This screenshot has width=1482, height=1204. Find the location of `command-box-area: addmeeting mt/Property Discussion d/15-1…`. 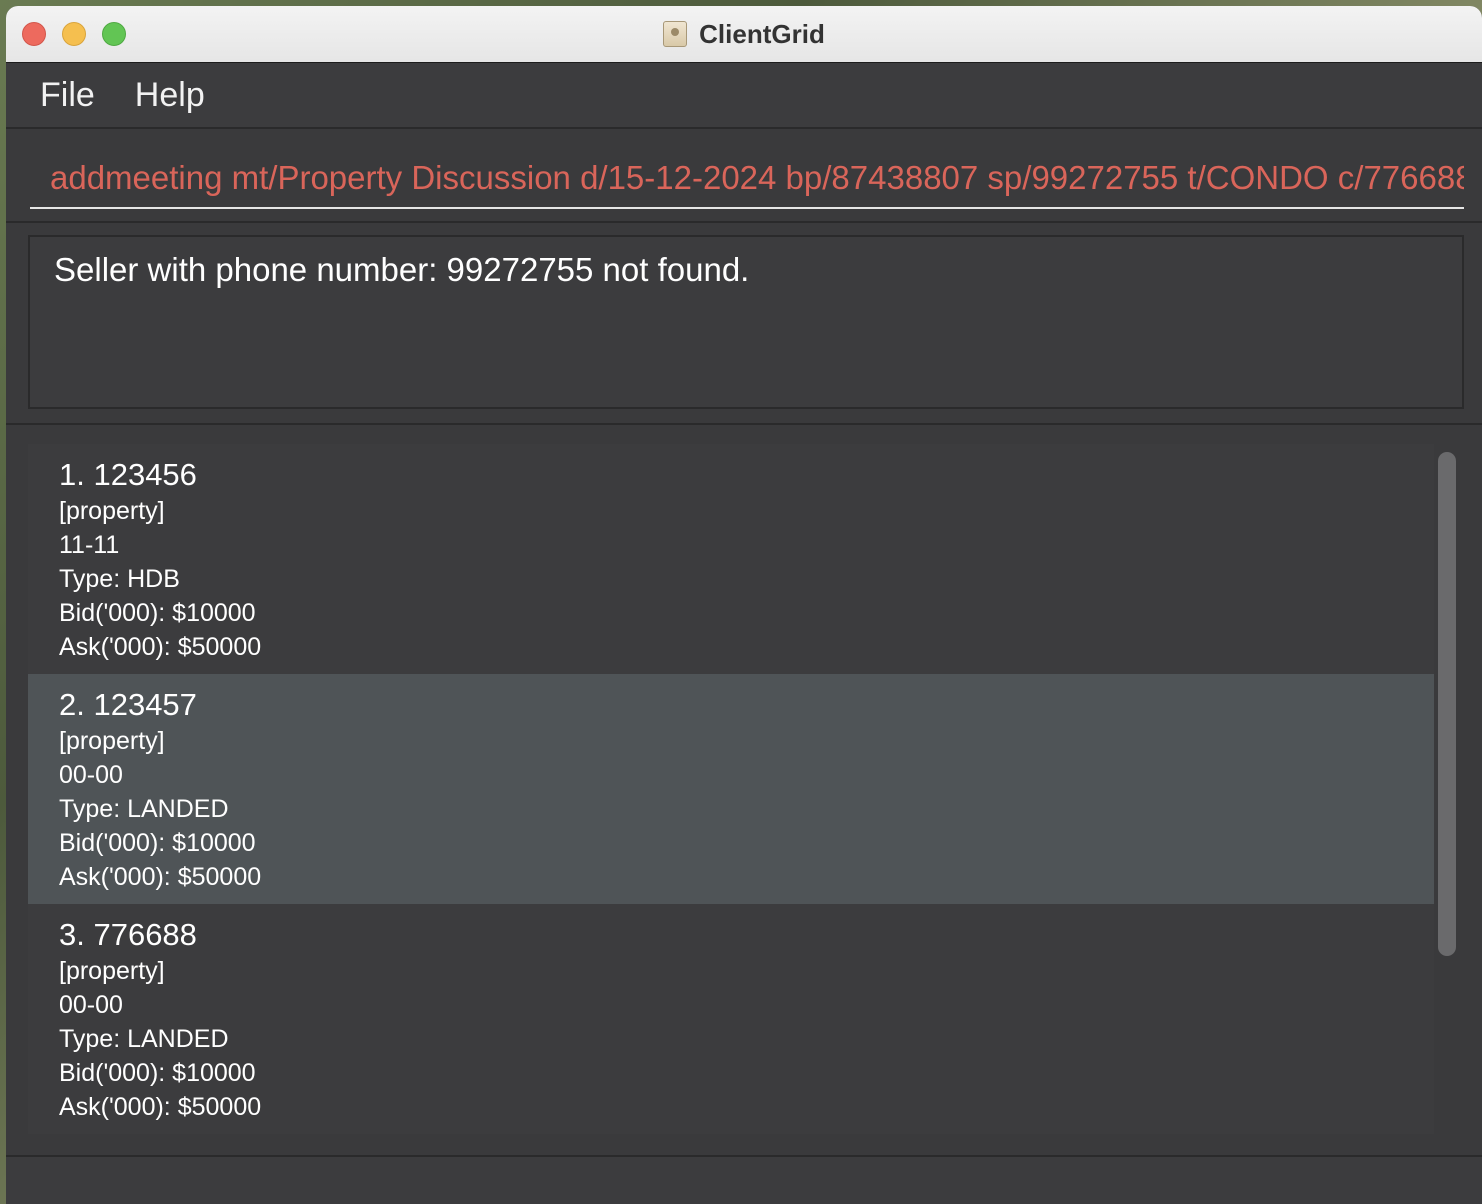

command-box-area: addmeeting mt/Property Discussion d/15-1… is located at coordinates (744, 176).